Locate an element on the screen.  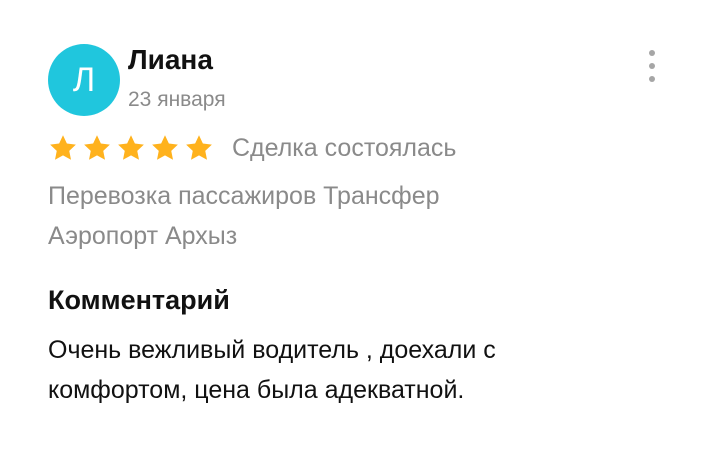
review-date: 23 января is located at coordinates (177, 99).